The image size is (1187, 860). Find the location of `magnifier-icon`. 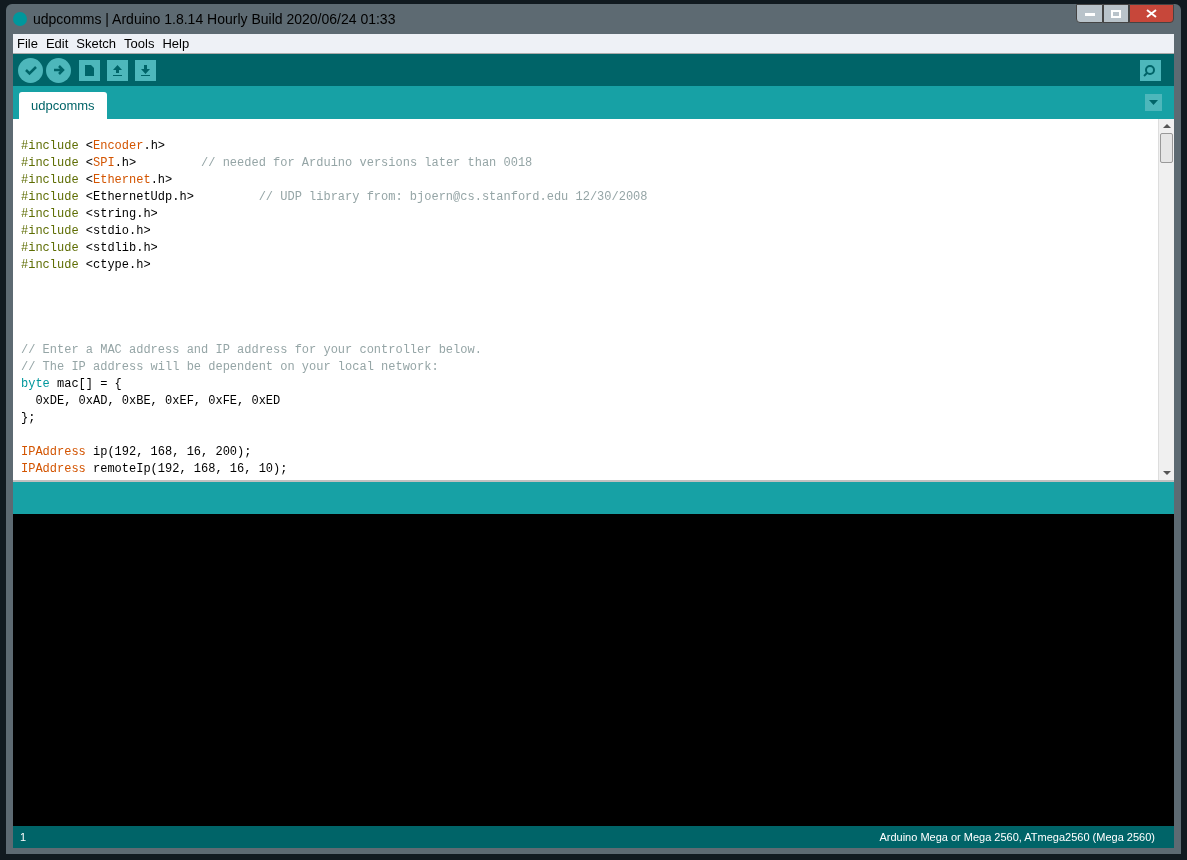

magnifier-icon is located at coordinates (1150, 70).